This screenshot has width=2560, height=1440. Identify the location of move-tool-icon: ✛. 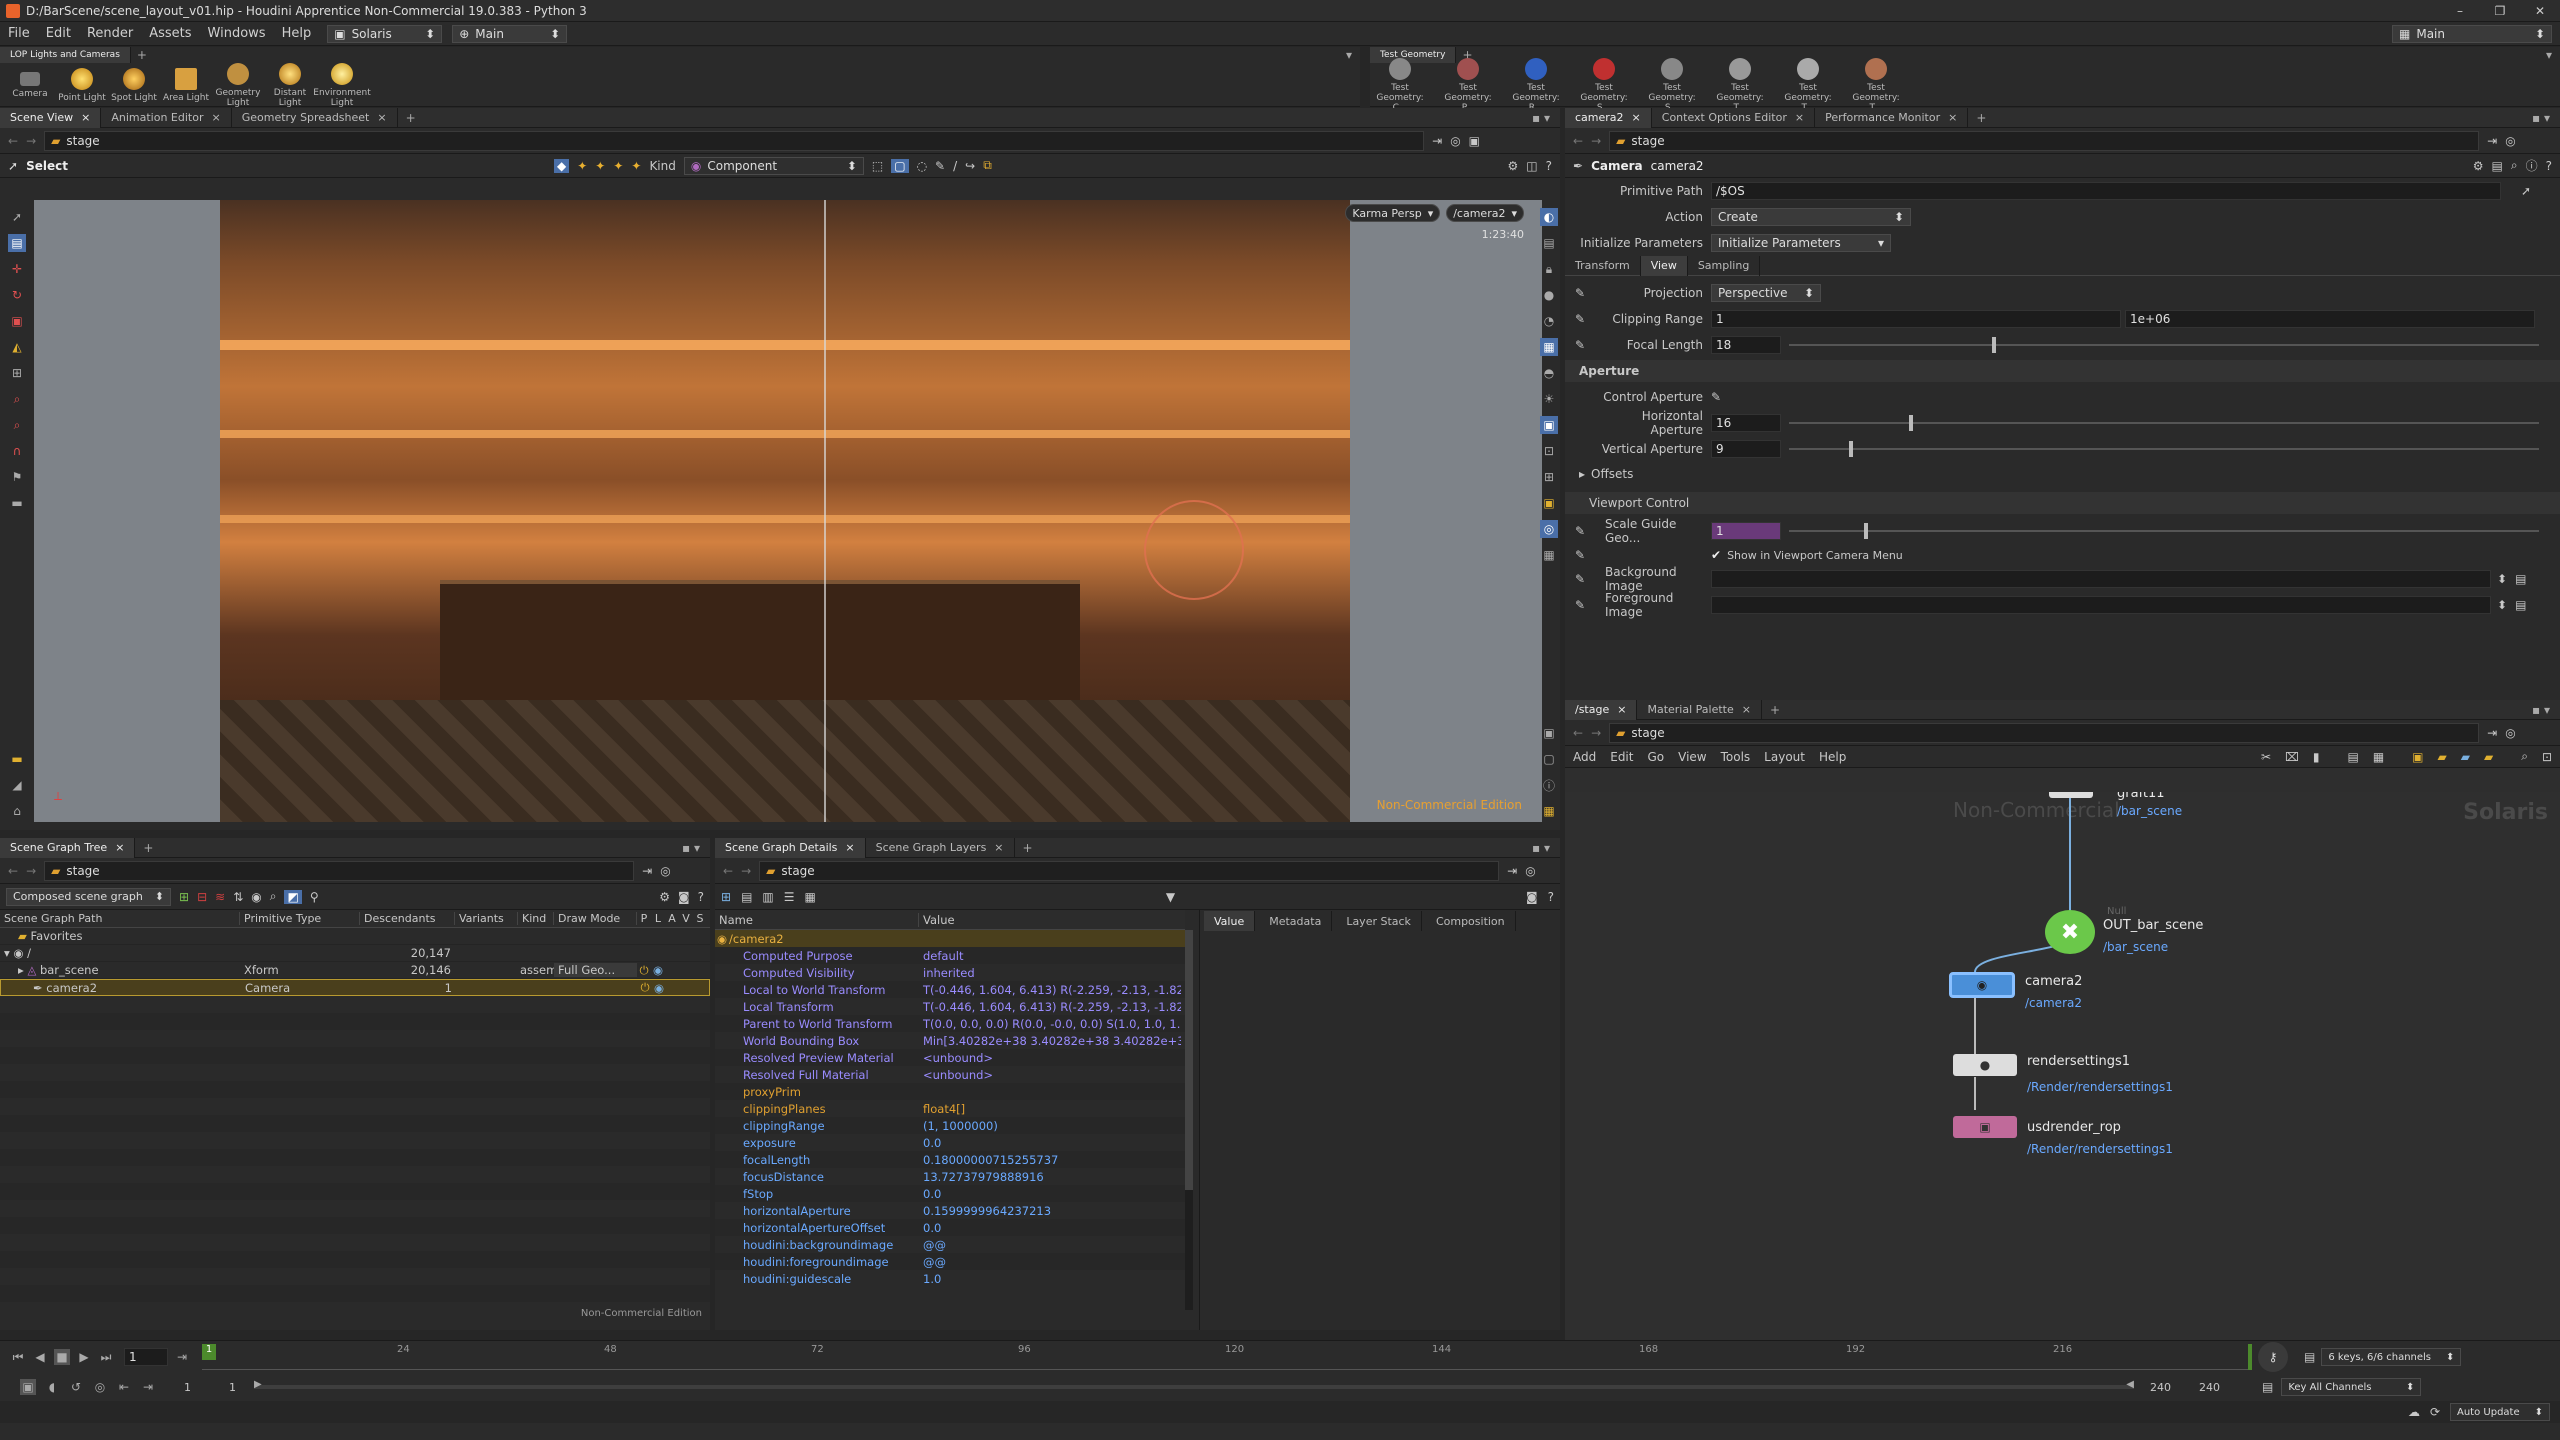
(17, 269).